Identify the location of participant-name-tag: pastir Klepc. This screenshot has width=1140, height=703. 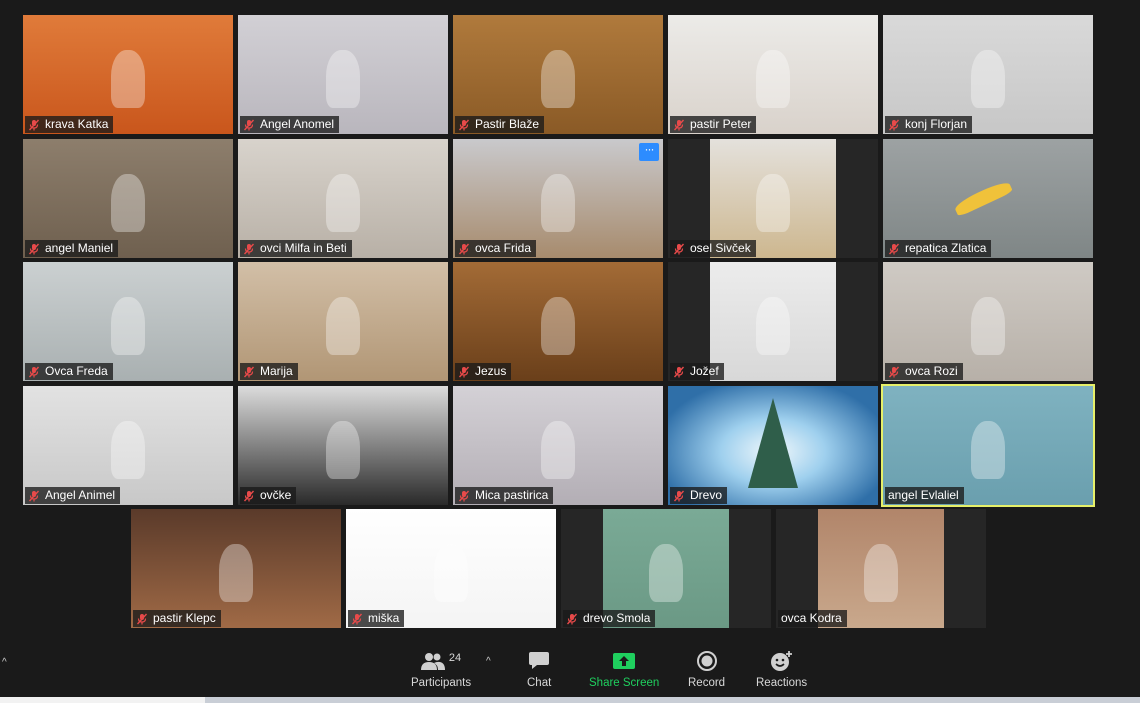
(177, 618).